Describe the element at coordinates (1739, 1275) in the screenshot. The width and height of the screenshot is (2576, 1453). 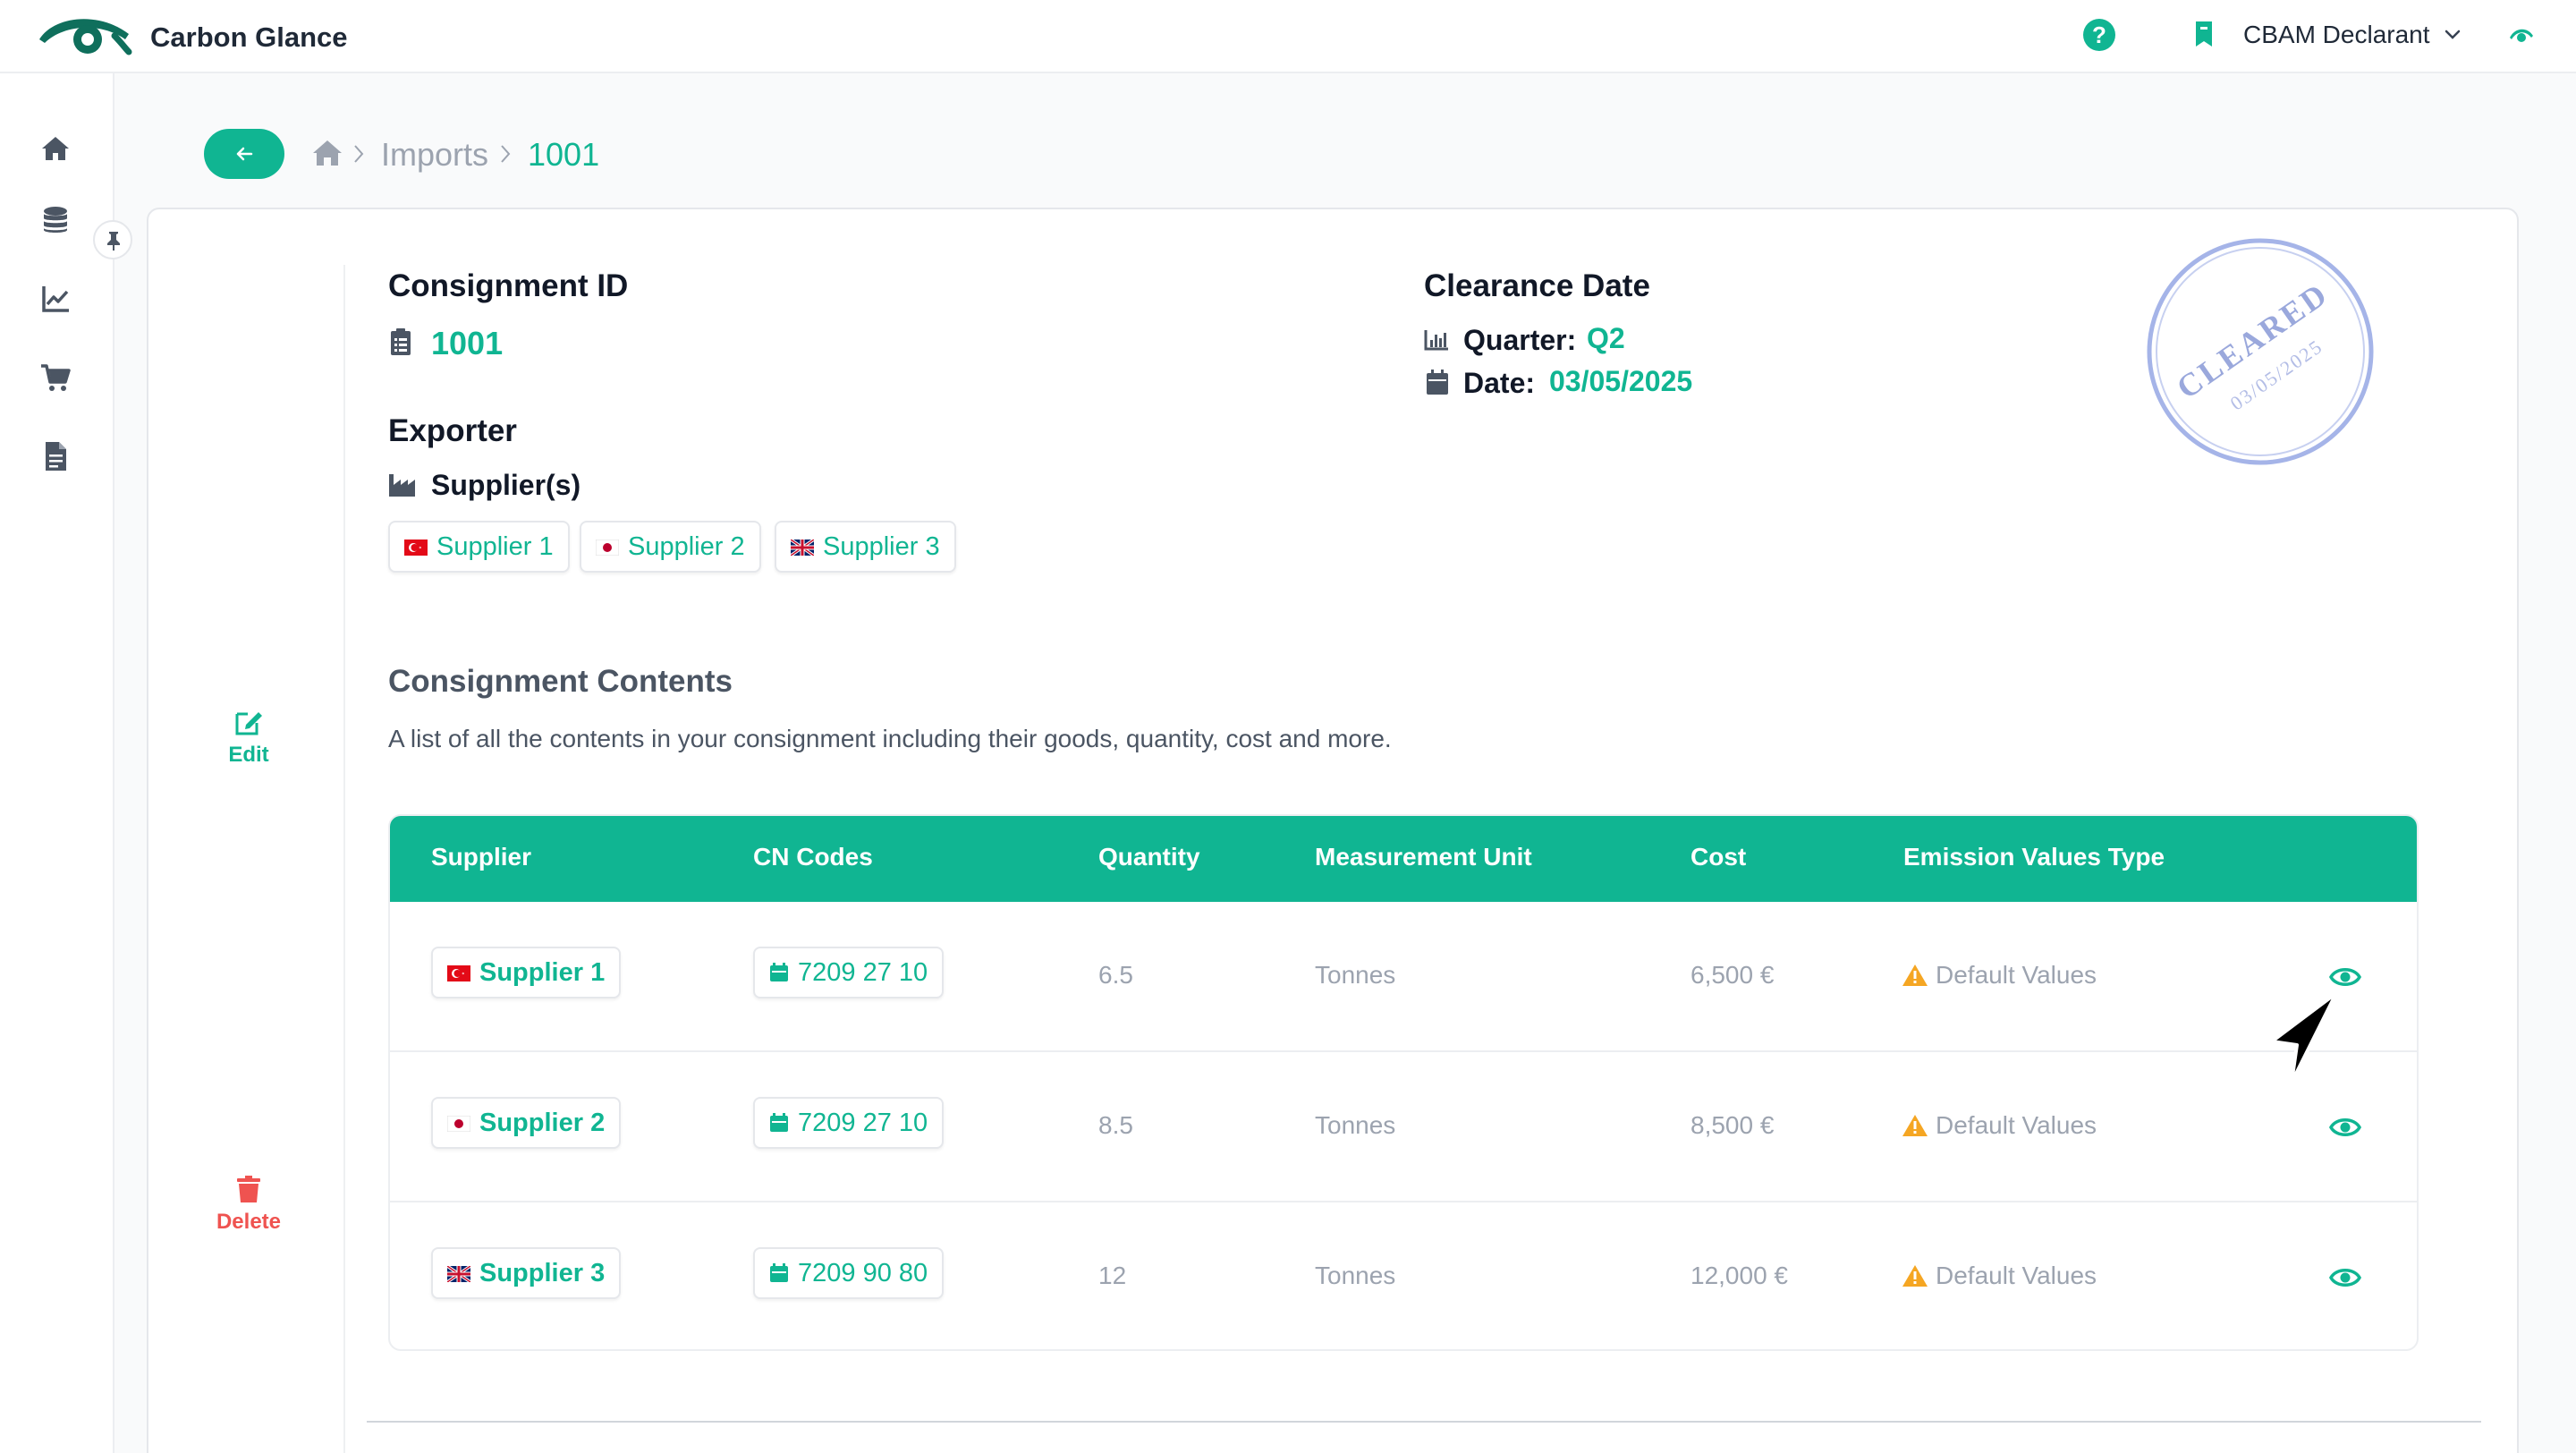
I see `cost-cell: 12,000 €` at that location.